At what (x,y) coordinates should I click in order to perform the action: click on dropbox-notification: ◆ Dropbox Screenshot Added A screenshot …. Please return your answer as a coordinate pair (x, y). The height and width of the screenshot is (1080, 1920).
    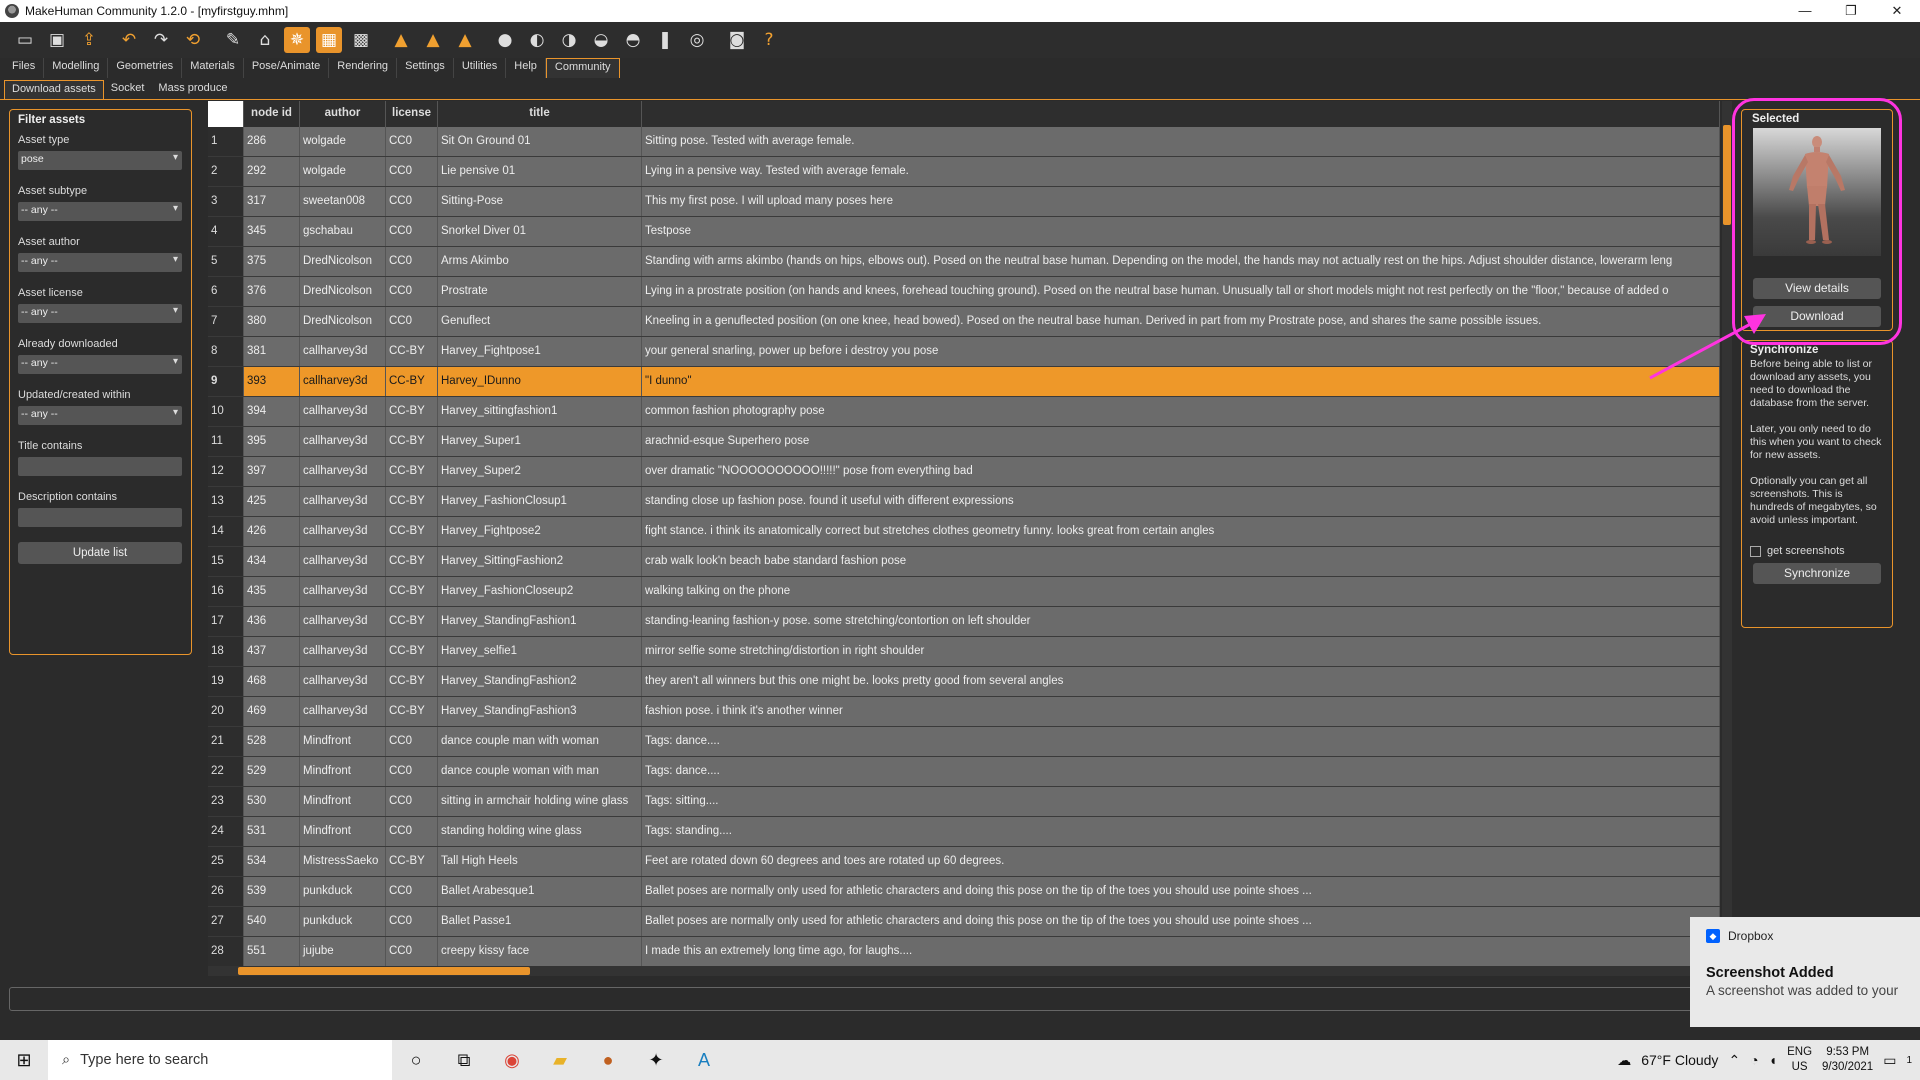
    Looking at the image, I should click on (1805, 972).